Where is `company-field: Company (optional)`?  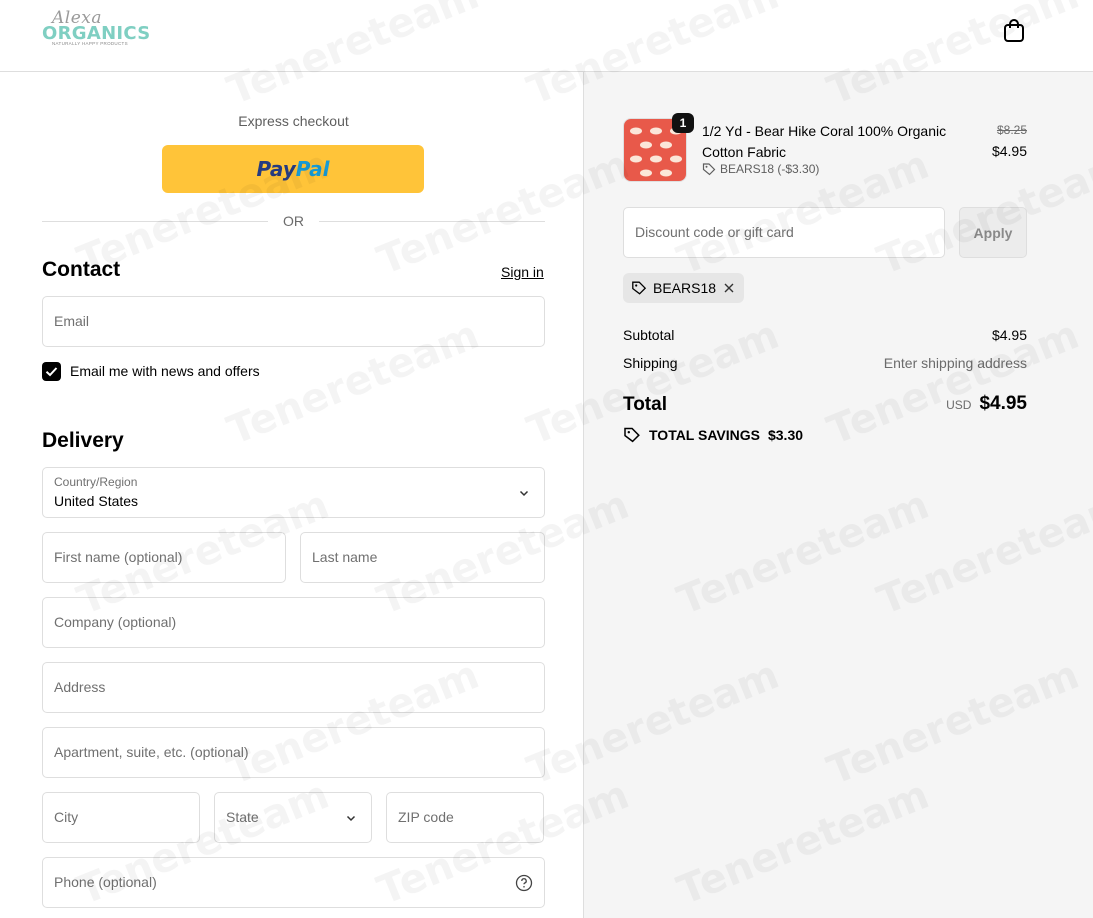 company-field: Company (optional) is located at coordinates (293, 622).